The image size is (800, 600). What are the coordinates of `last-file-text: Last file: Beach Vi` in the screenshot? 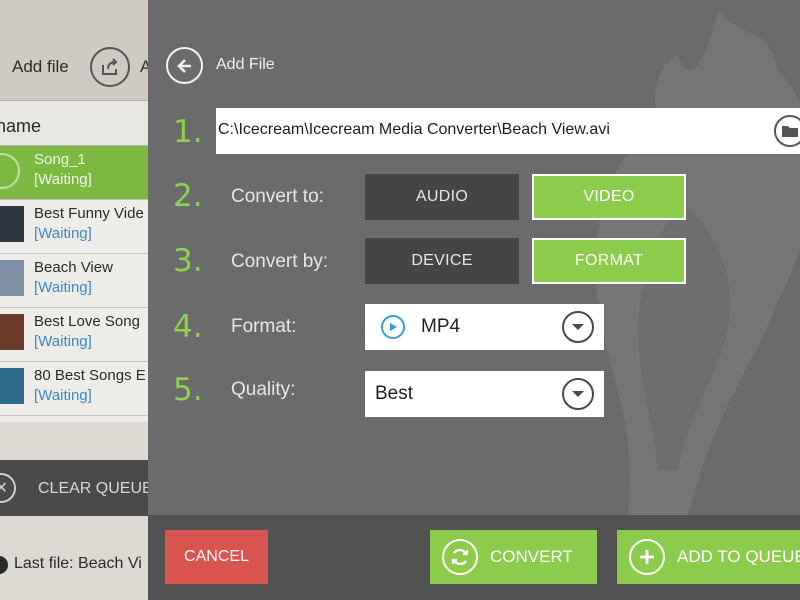 It's located at (78, 563).